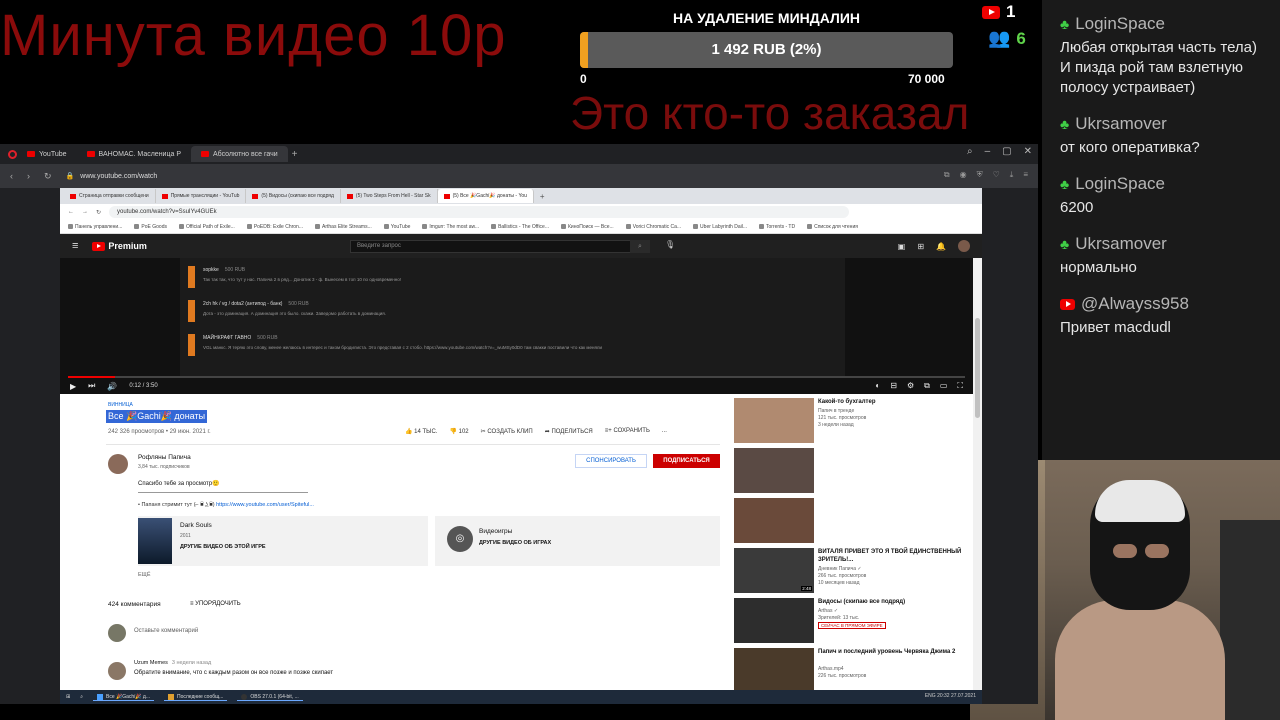 The width and height of the screenshot is (1280, 720). What do you see at coordinates (215, 604) in the screenshot?
I see `sort-comments-button: ≡ УПОРЯДОЧИТЬ` at bounding box center [215, 604].